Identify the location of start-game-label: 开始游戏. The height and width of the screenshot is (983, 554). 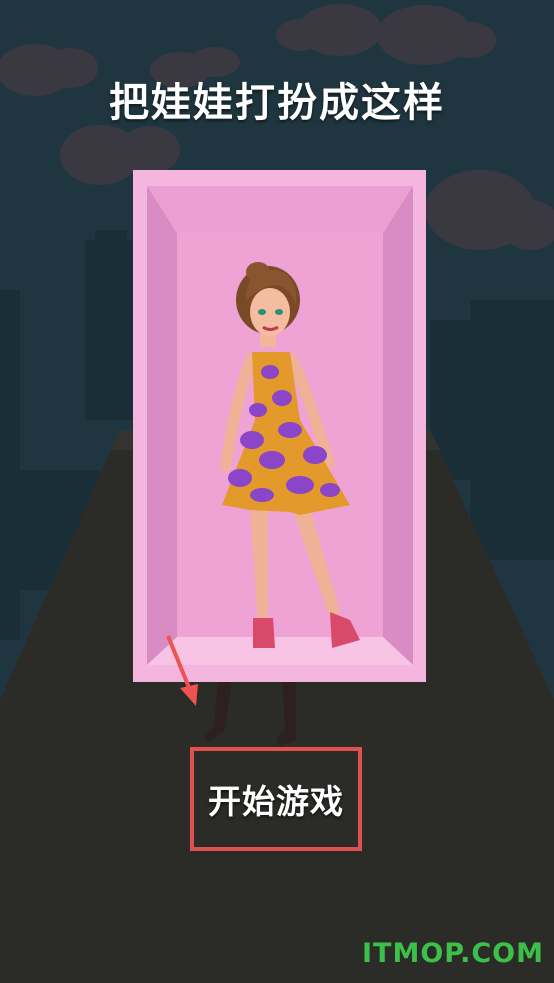
(276, 801).